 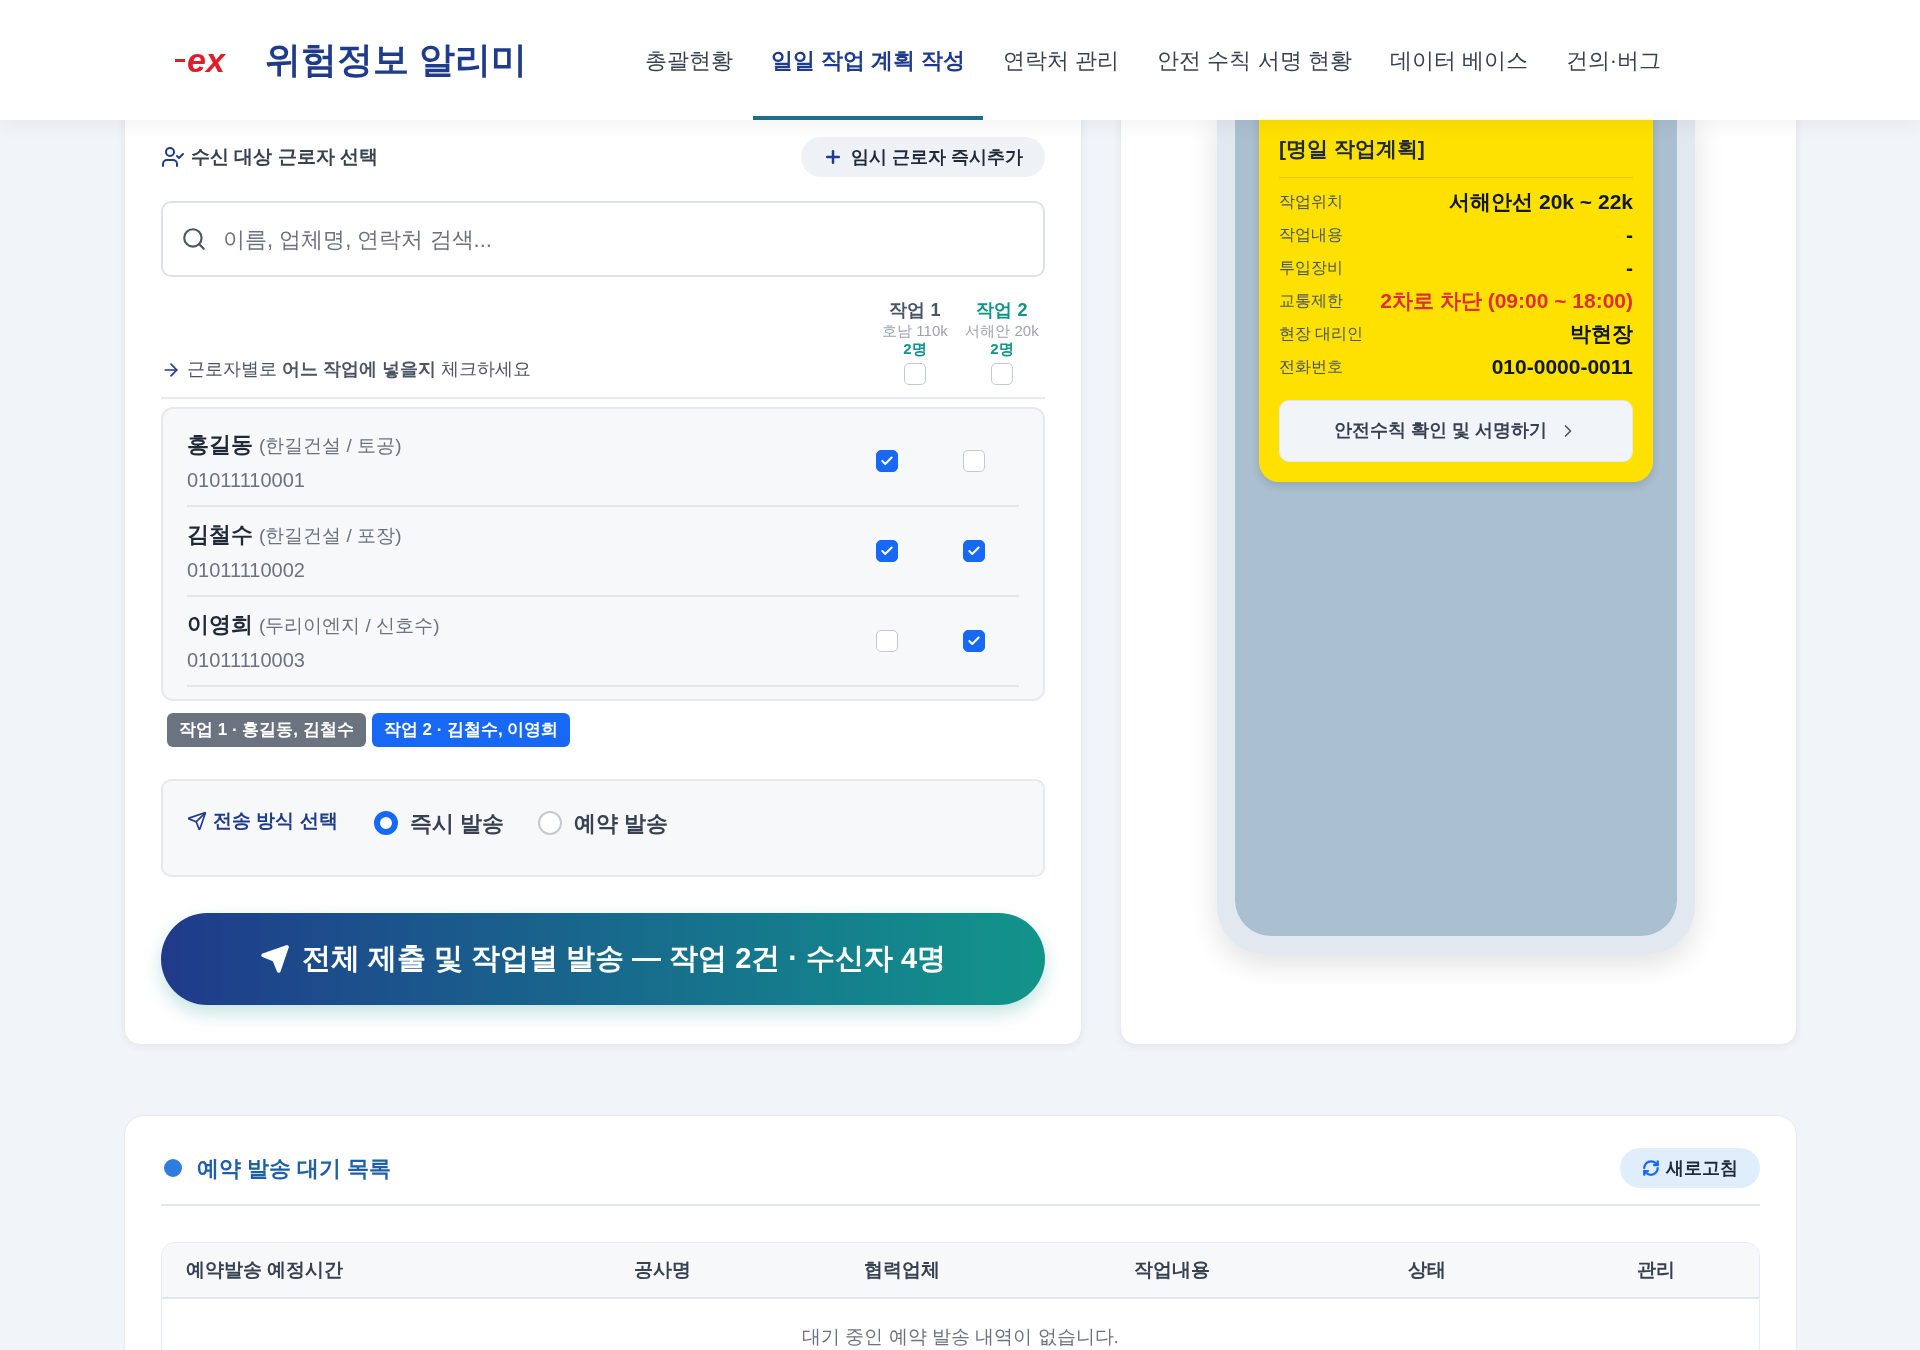 I want to click on column-header: 관리, so click(x=1655, y=1269).